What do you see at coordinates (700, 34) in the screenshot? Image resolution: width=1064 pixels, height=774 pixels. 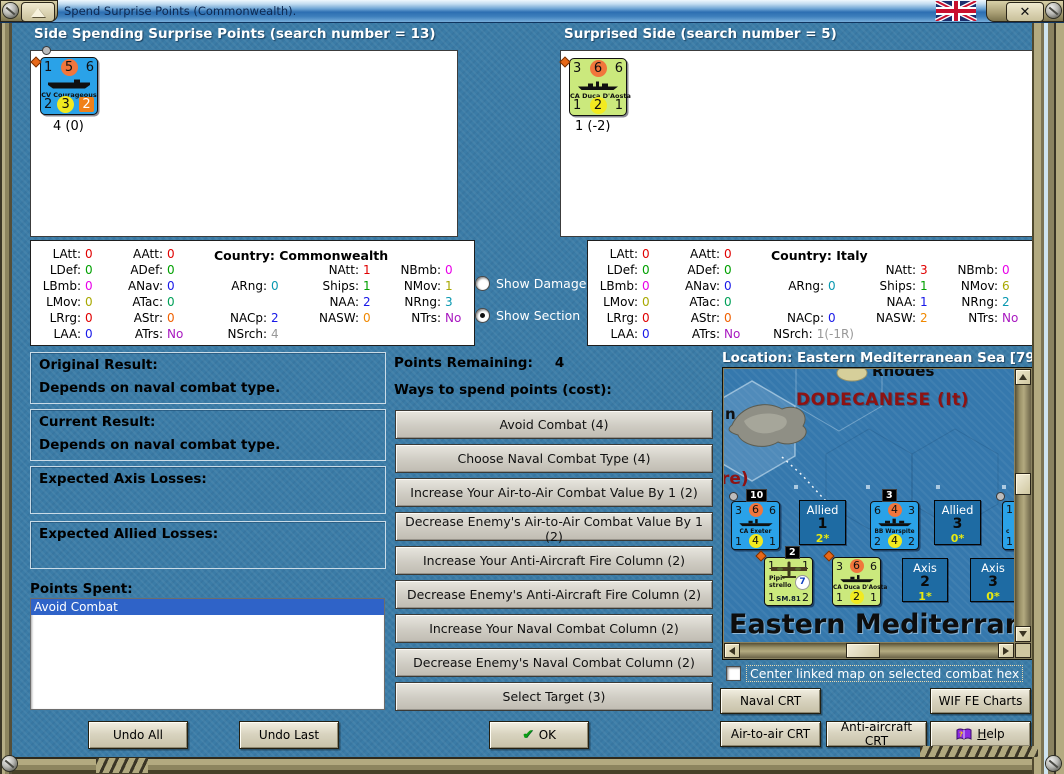 I see `surprised-heading: Surprised Side (search number = 5)` at bounding box center [700, 34].